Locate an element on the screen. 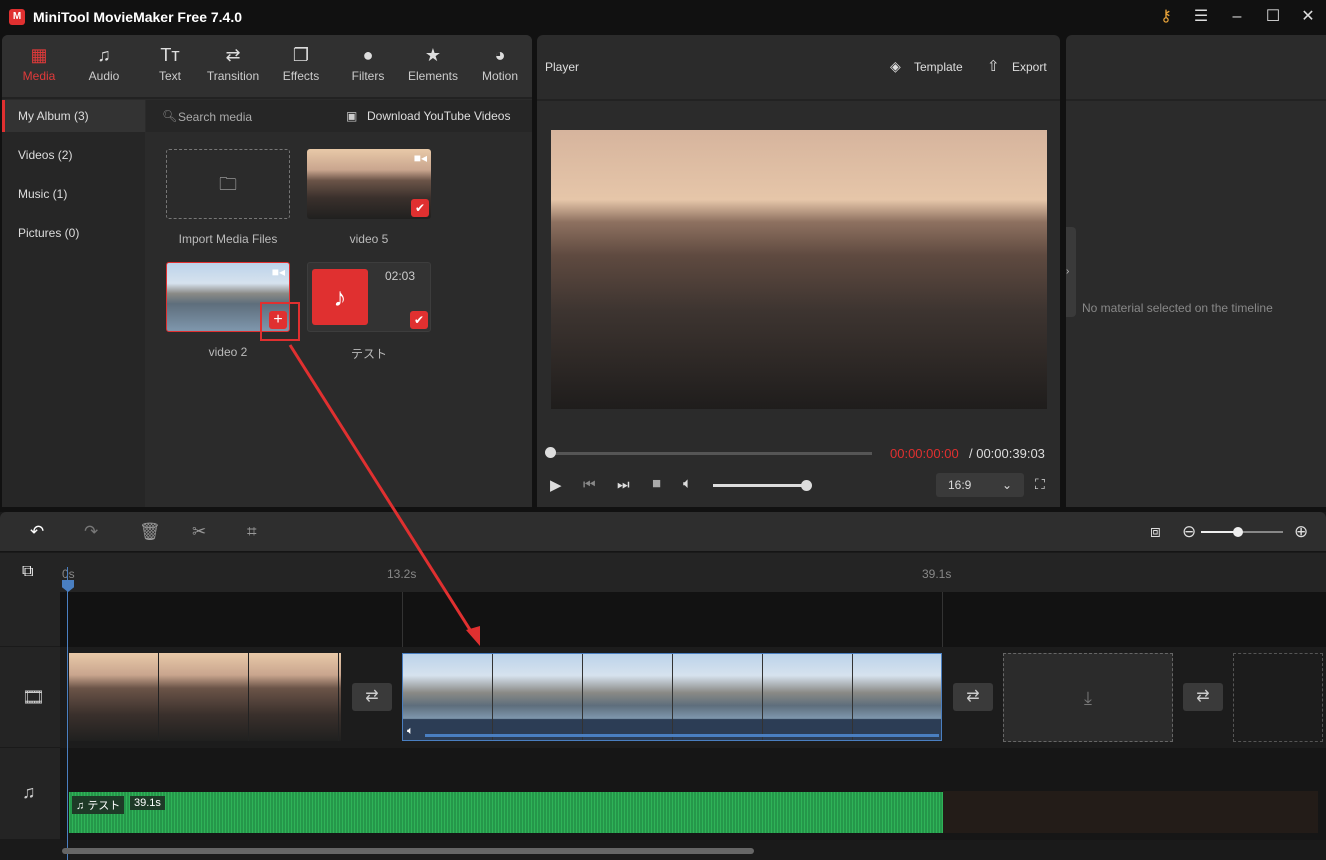  ruler-label: 13.2s is located at coordinates (402, 574).